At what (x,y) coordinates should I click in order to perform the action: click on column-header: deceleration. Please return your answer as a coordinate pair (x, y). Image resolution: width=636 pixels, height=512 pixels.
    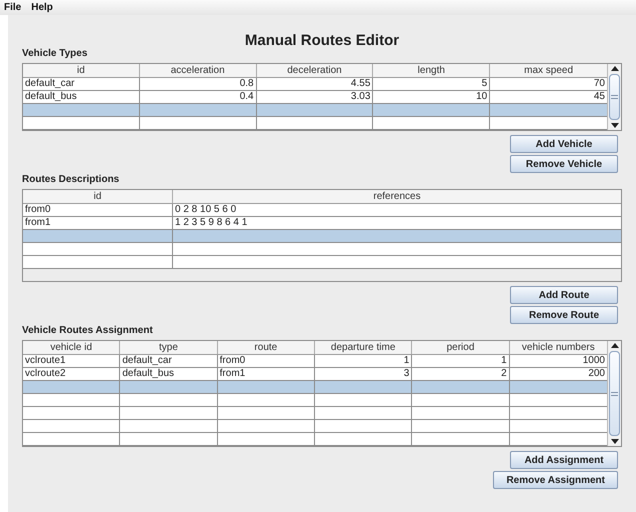
    Looking at the image, I should click on (315, 70).